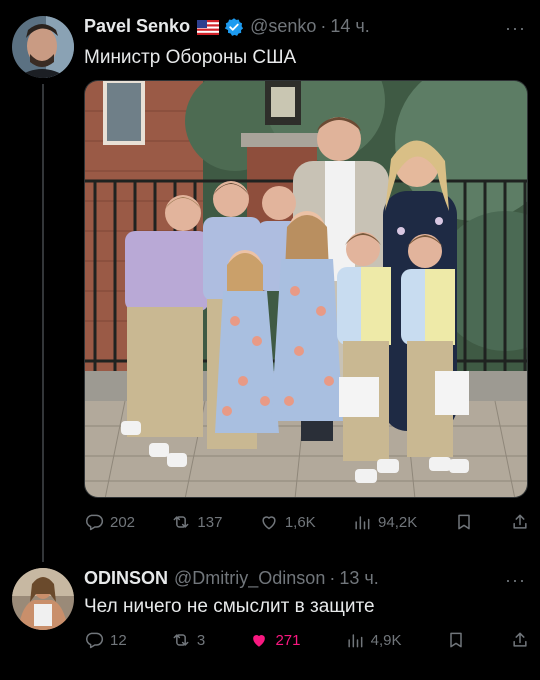 The width and height of the screenshot is (540, 680). I want to click on tweet-text: Чел ничего не смыслит в защите, so click(229, 606).